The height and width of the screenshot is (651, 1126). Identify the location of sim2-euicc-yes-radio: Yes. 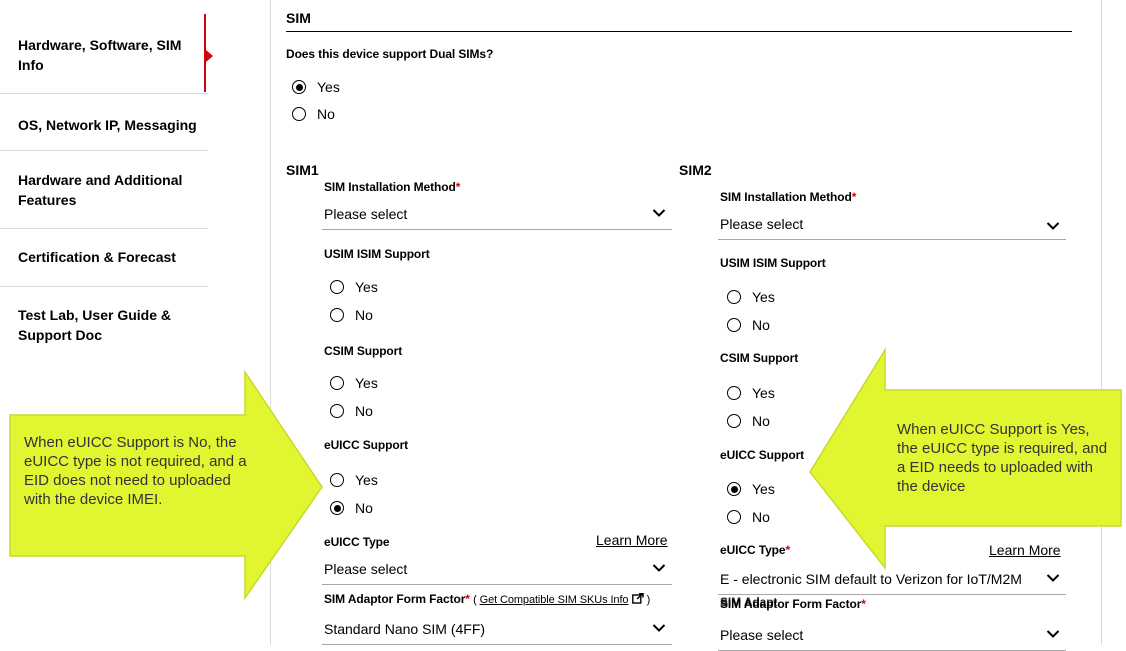
(751, 489).